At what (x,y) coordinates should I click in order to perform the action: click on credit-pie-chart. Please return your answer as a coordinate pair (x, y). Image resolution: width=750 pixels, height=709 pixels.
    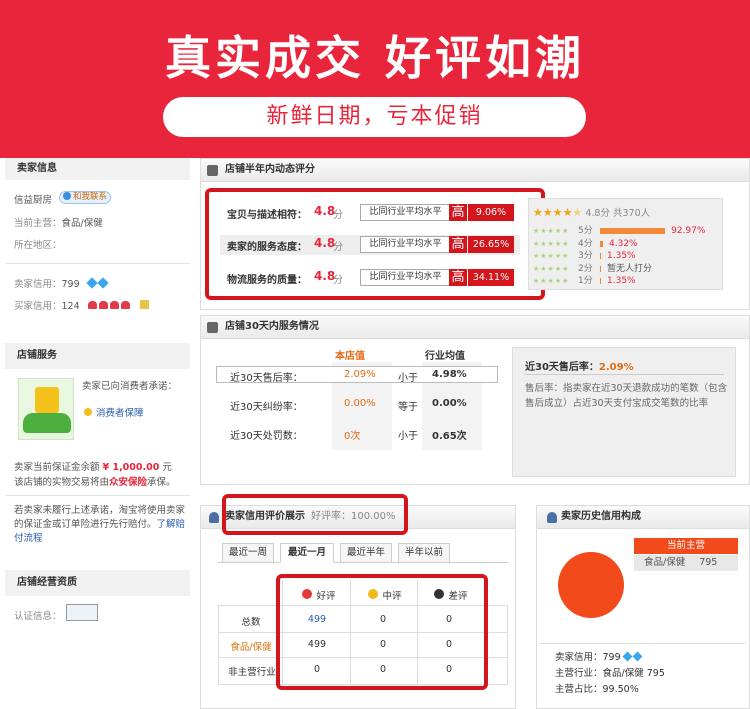
    Looking at the image, I should click on (591, 585).